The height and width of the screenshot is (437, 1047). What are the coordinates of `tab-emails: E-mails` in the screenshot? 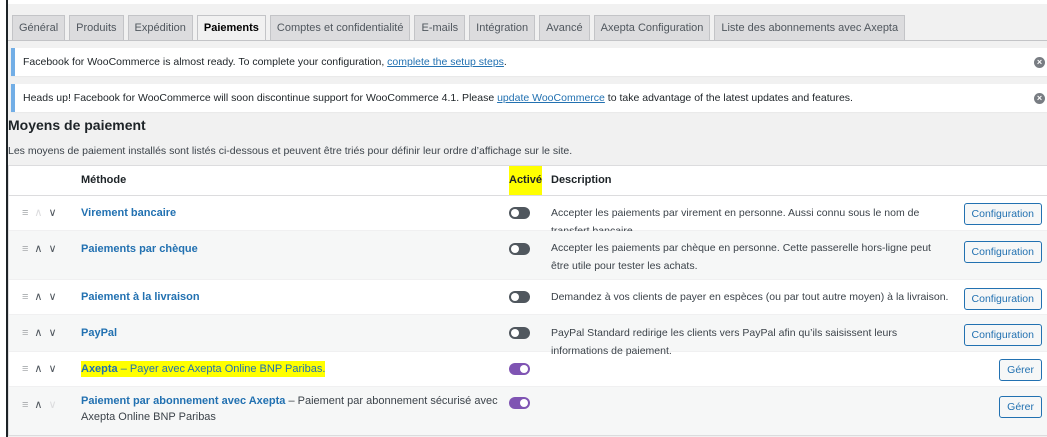 It's located at (440, 27).